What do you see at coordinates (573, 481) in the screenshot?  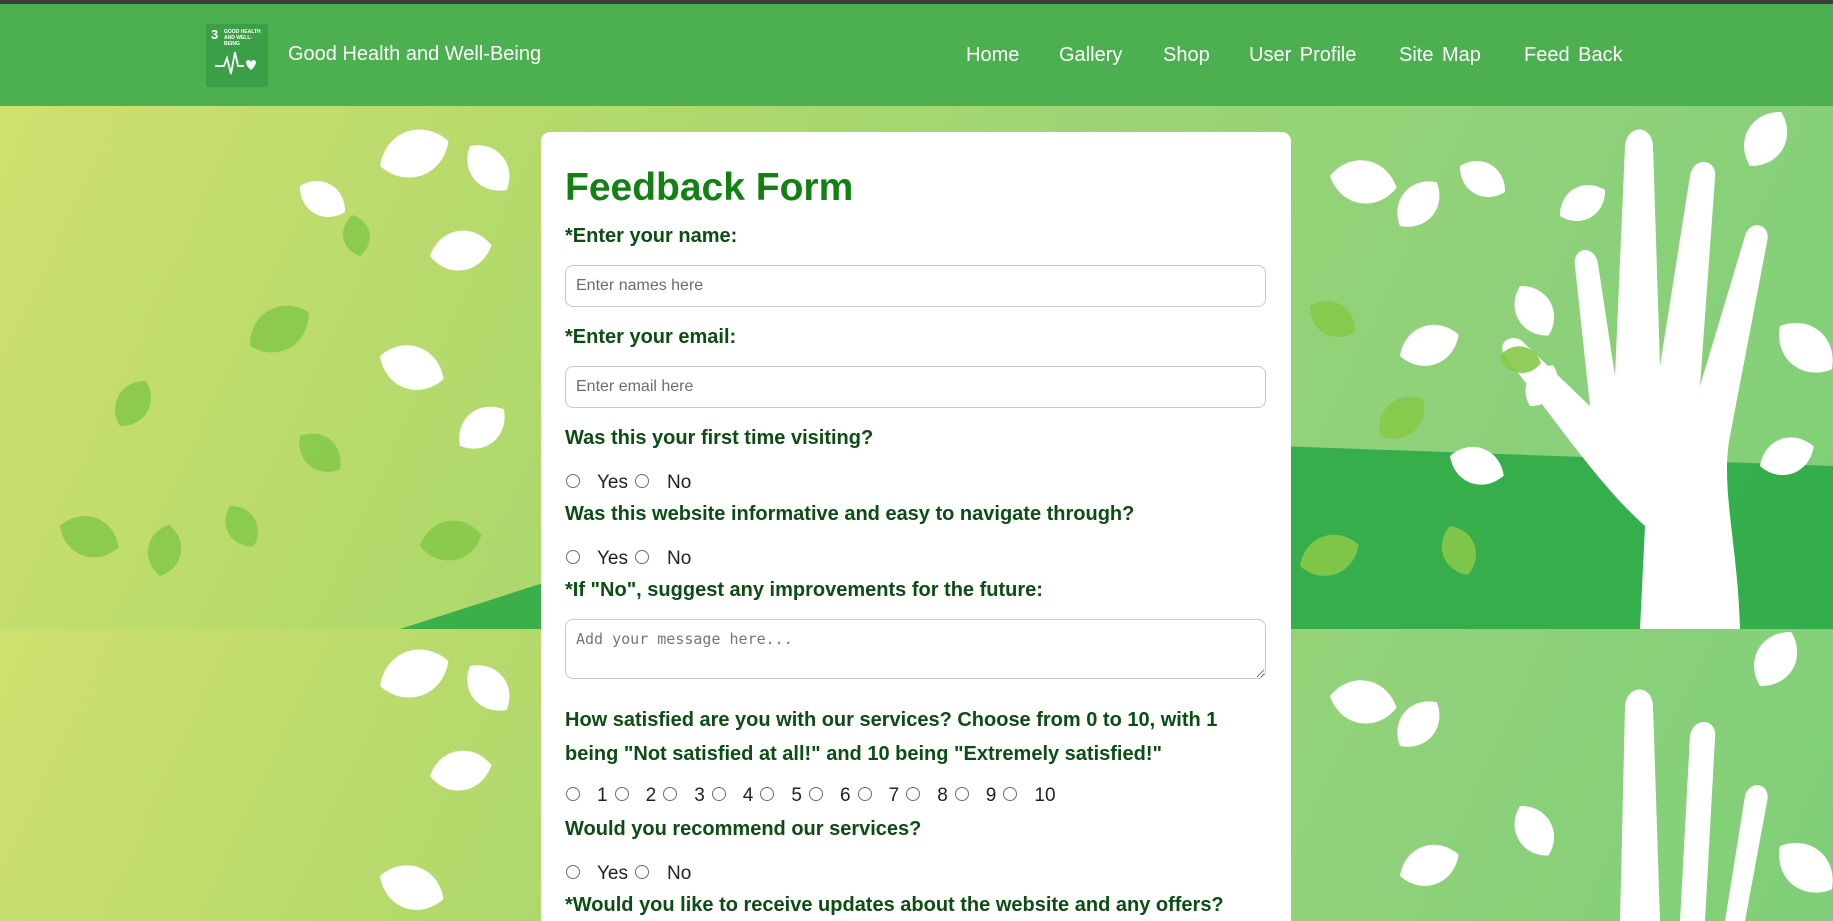 I see `first-visit-yes-radio` at bounding box center [573, 481].